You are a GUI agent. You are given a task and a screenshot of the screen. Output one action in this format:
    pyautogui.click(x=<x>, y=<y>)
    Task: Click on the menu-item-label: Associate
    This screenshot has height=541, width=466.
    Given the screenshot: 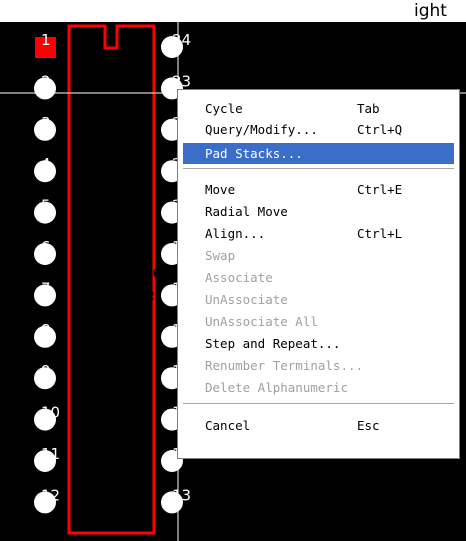 What is the action you would take?
    pyautogui.click(x=239, y=277)
    